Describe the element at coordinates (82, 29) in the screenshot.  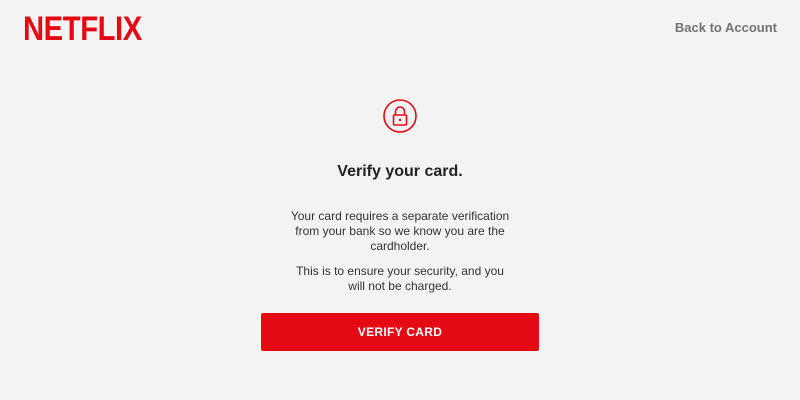
I see `netflix-logo: NETFLIX` at that location.